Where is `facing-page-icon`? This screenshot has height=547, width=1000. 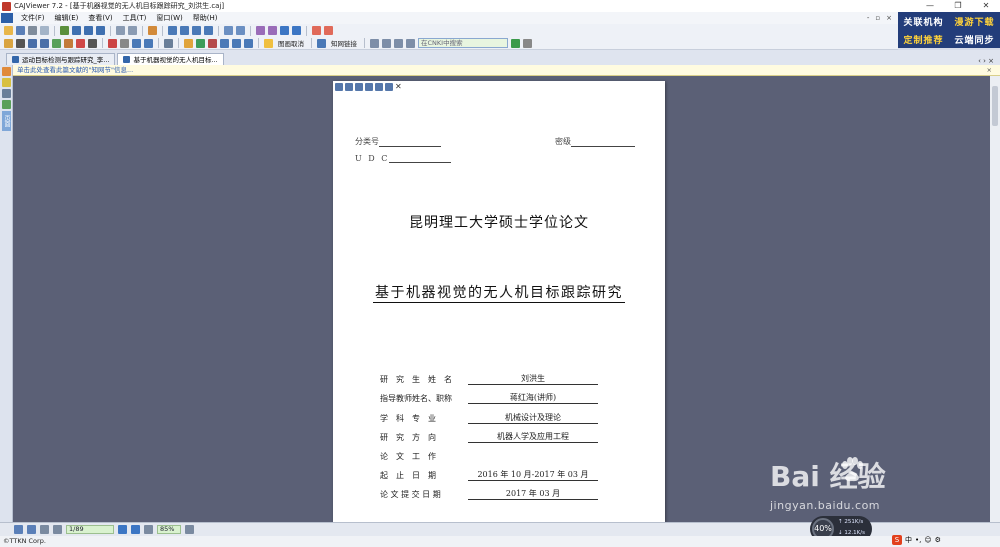
facing-page-icon is located at coordinates (100, 30).